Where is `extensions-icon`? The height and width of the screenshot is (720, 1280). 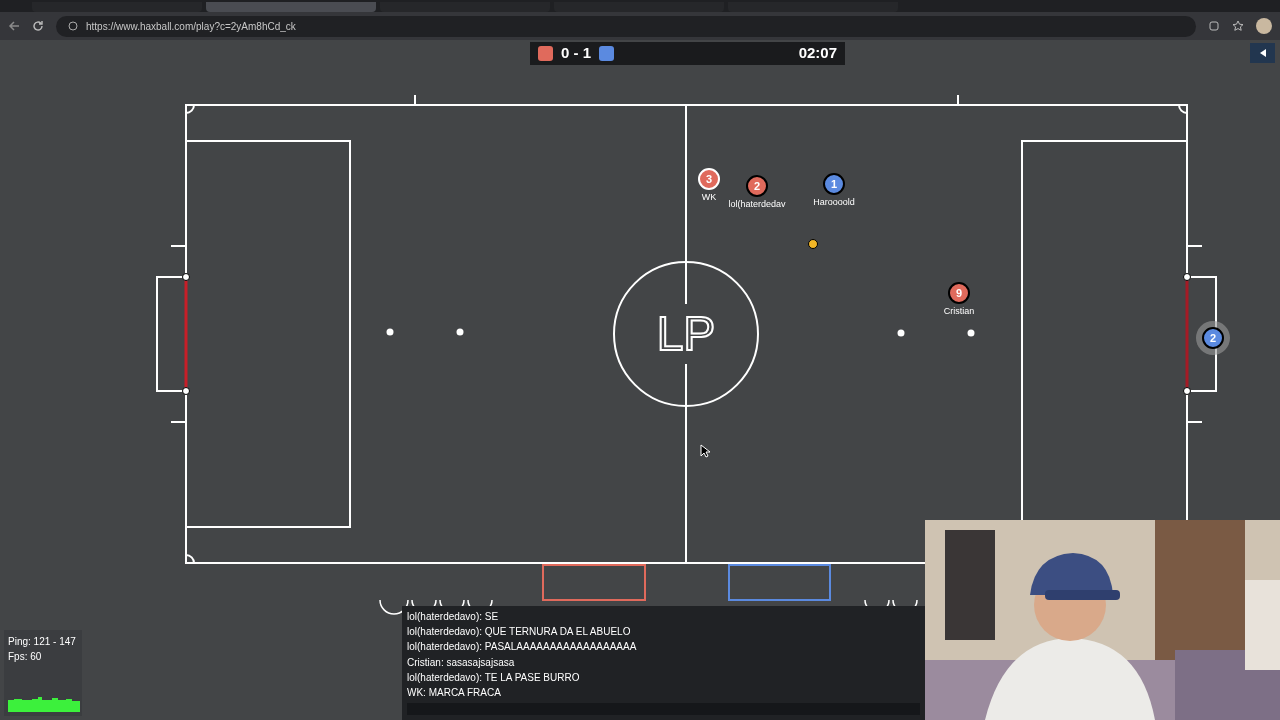 extensions-icon is located at coordinates (1214, 26).